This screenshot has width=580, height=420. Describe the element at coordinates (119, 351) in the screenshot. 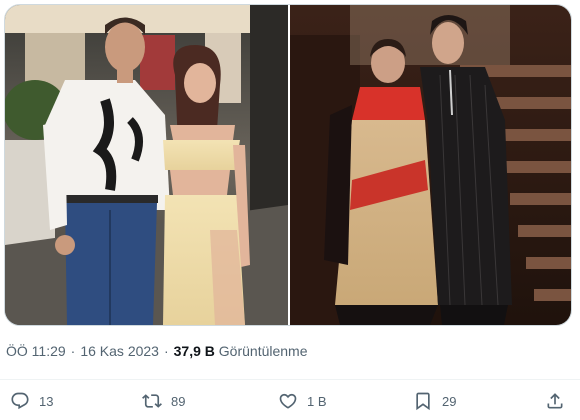

I see `tweet-date: 16 Kas 2023` at that location.